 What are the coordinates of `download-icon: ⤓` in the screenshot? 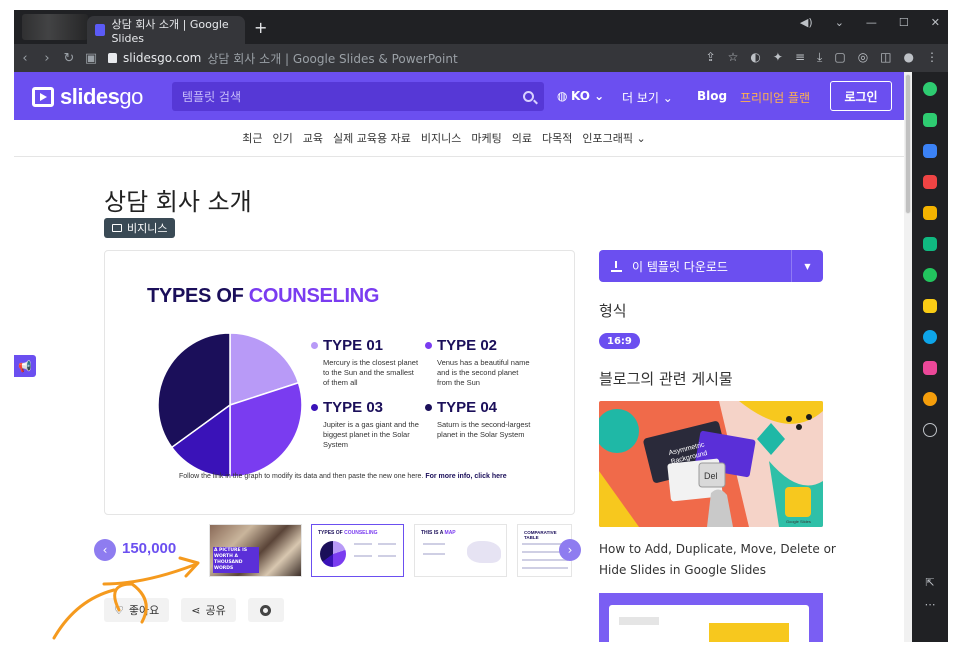 It's located at (819, 57).